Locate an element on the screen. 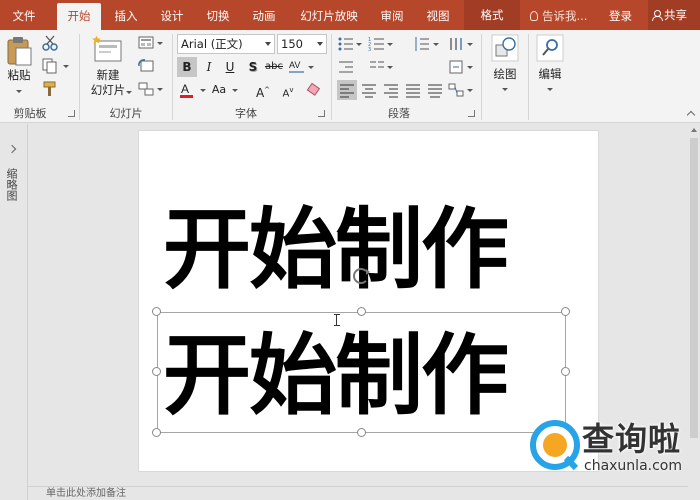  copy-dropdown-icon is located at coordinates (66, 66).